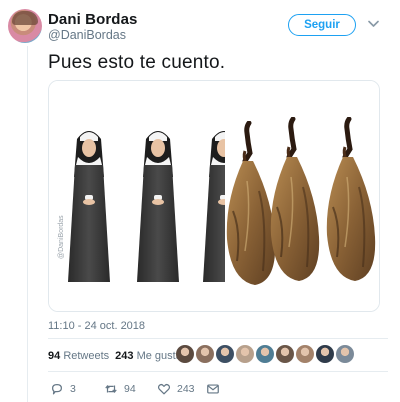 The height and width of the screenshot is (402, 400). I want to click on direct-message-action, so click(213, 389).